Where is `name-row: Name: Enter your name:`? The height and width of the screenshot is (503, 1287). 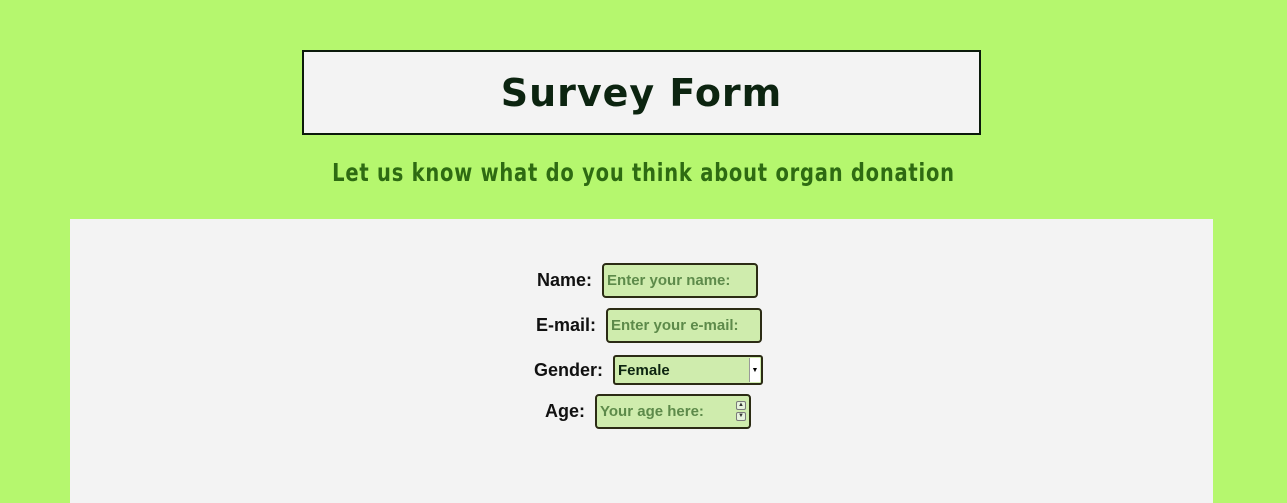 name-row: Name: Enter your name: is located at coordinates (648, 280).